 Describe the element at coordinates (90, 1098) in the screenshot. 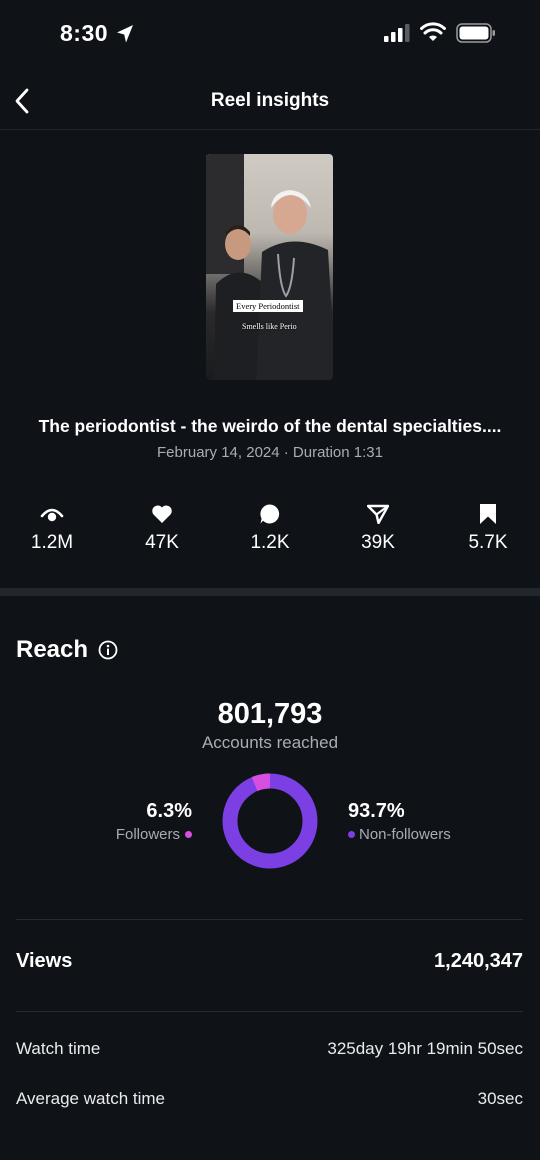

I see `avg-watch-time-label: Average watch time` at that location.